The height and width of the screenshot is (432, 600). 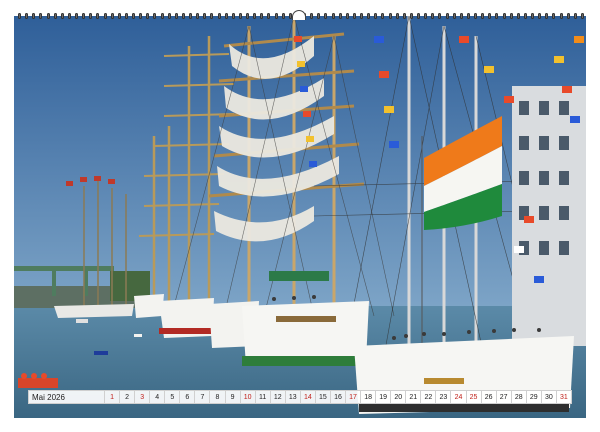 What do you see at coordinates (548, 397) in the screenshot?
I see `calendar-day: 30` at bounding box center [548, 397].